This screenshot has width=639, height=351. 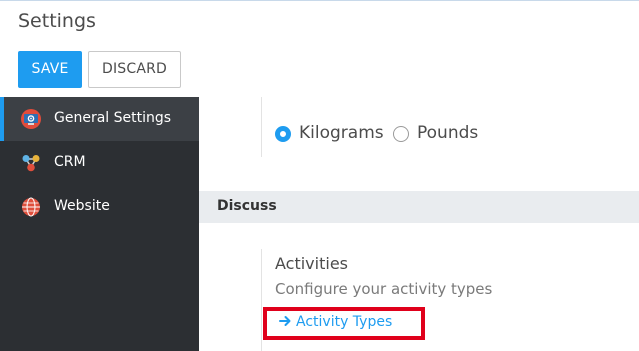 What do you see at coordinates (419, 207) in the screenshot?
I see `section-header-discuss: Discuss` at bounding box center [419, 207].